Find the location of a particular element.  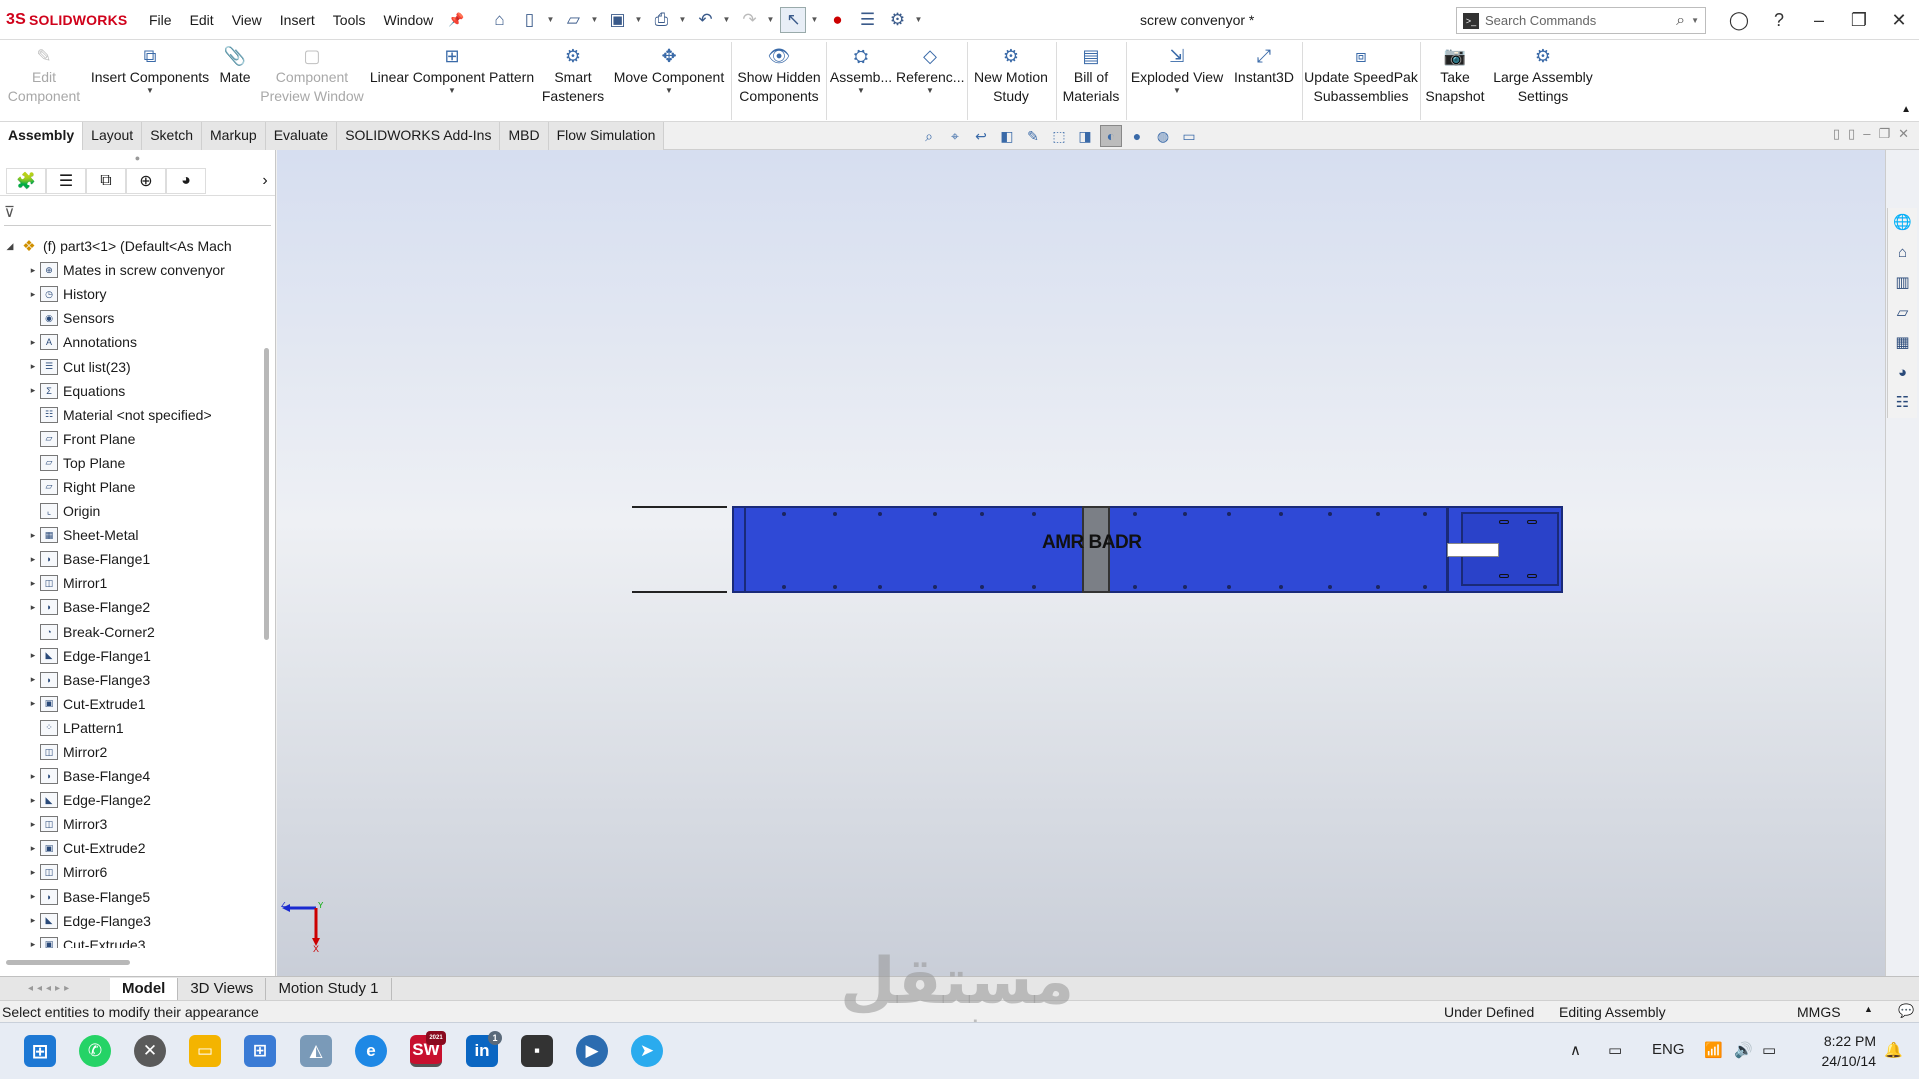

tree-item: ▸ ◣ Edge-Flange3 is located at coordinates (131, 921).